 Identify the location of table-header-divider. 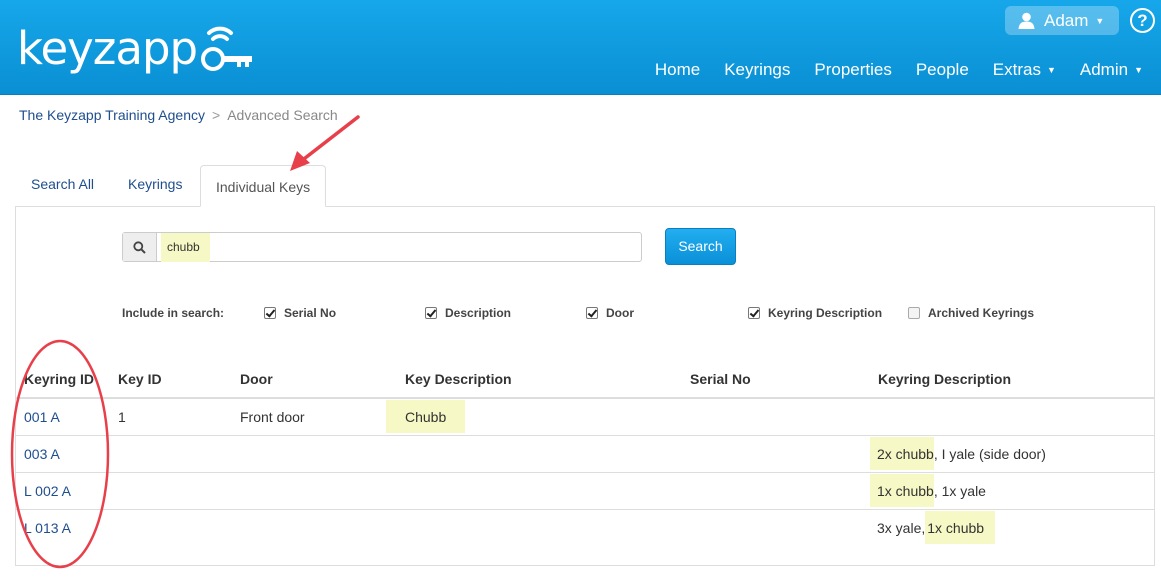
(585, 398).